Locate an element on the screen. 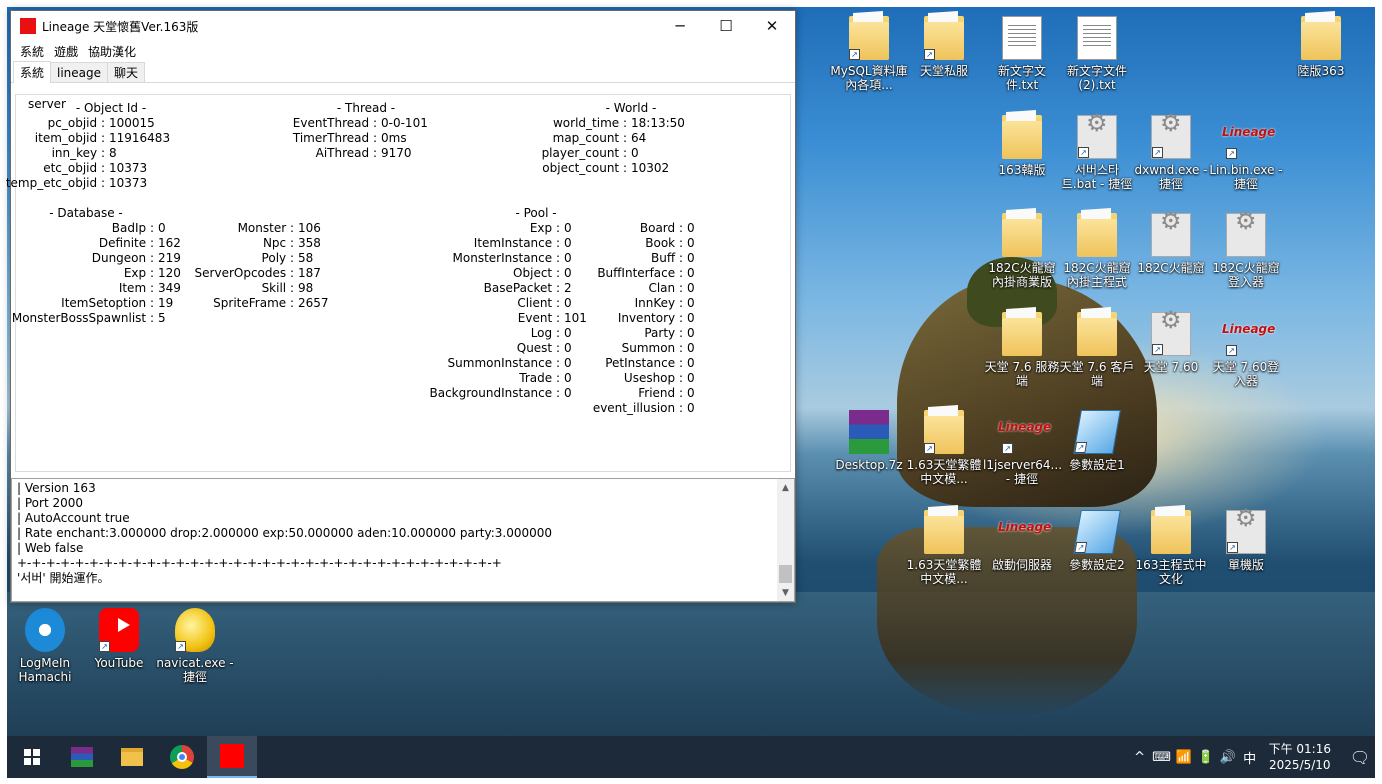 This screenshot has width=1382, height=784. desktop-icon: ↗ 單機版 is located at coordinates (1246, 541).